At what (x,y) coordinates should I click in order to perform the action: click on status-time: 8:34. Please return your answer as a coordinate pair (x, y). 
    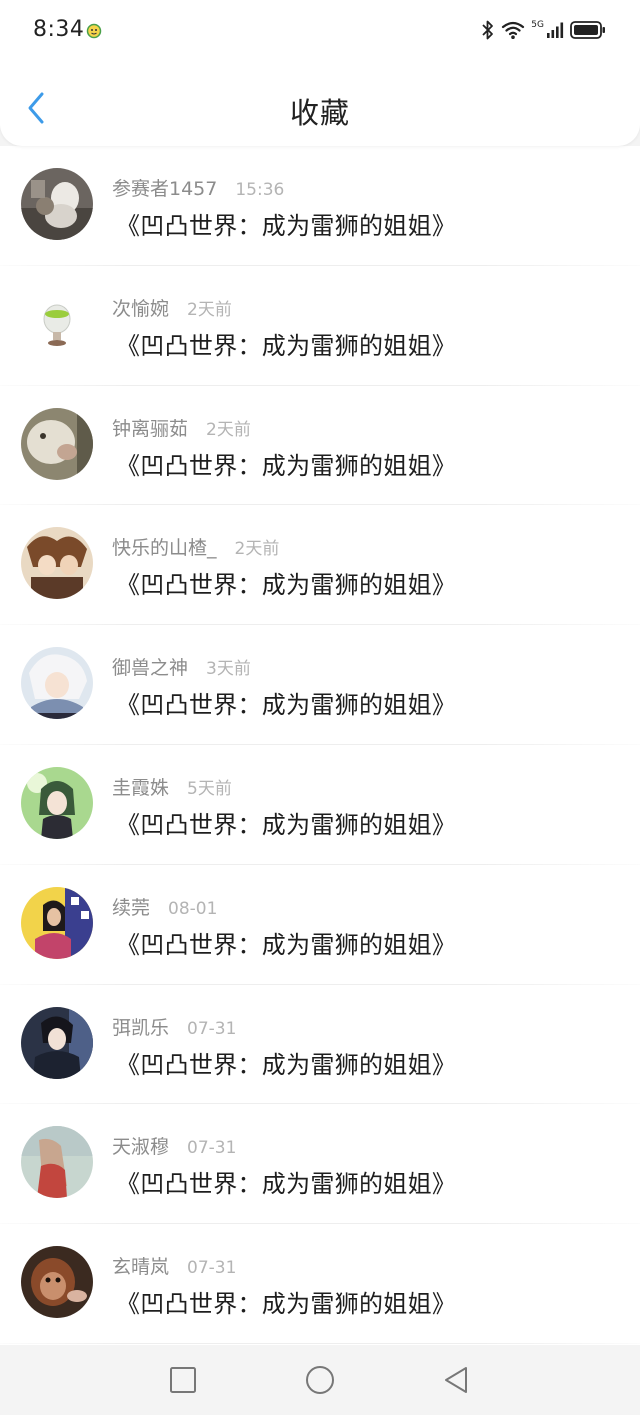
    Looking at the image, I should click on (59, 29).